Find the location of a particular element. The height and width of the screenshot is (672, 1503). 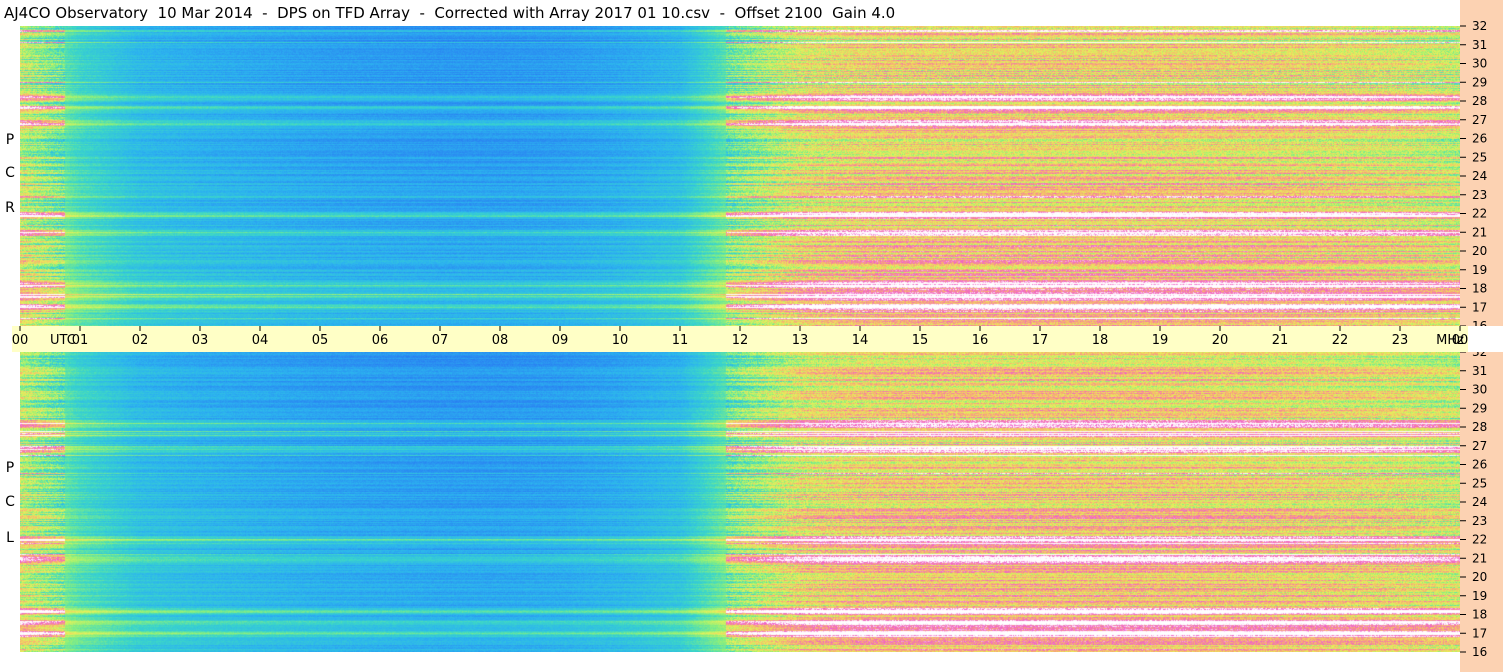

lcp-freq-label-26: 26 is located at coordinates (1479, 465).